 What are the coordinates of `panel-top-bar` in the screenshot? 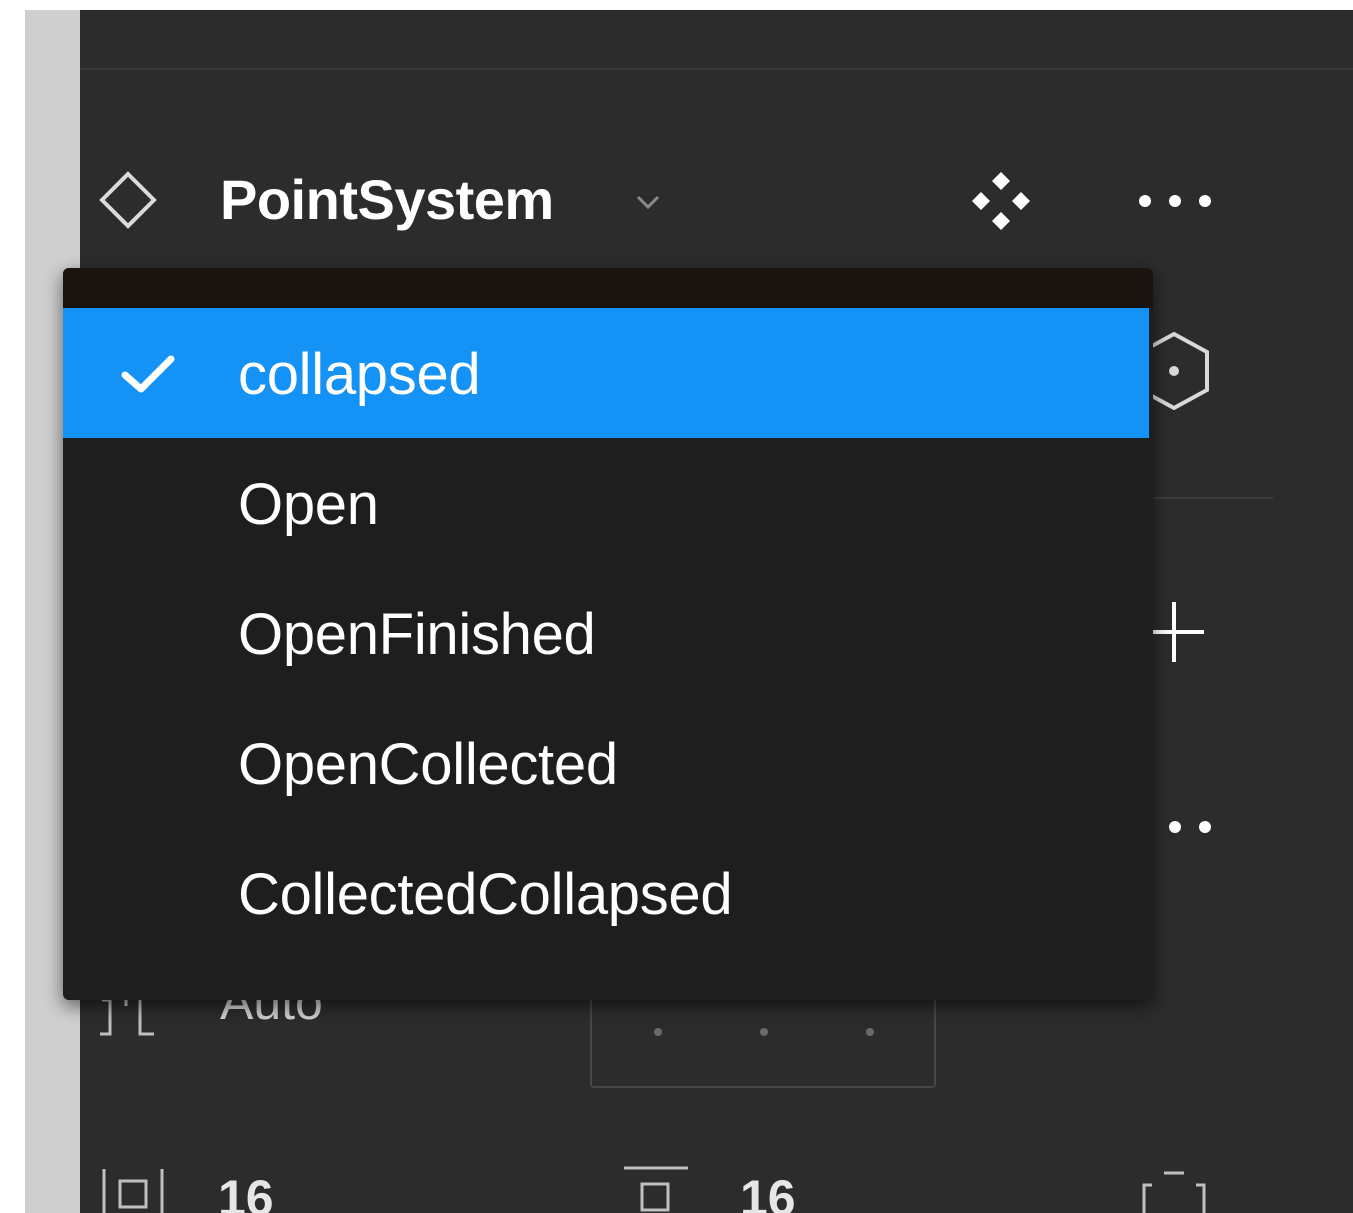 It's located at (716, 40).